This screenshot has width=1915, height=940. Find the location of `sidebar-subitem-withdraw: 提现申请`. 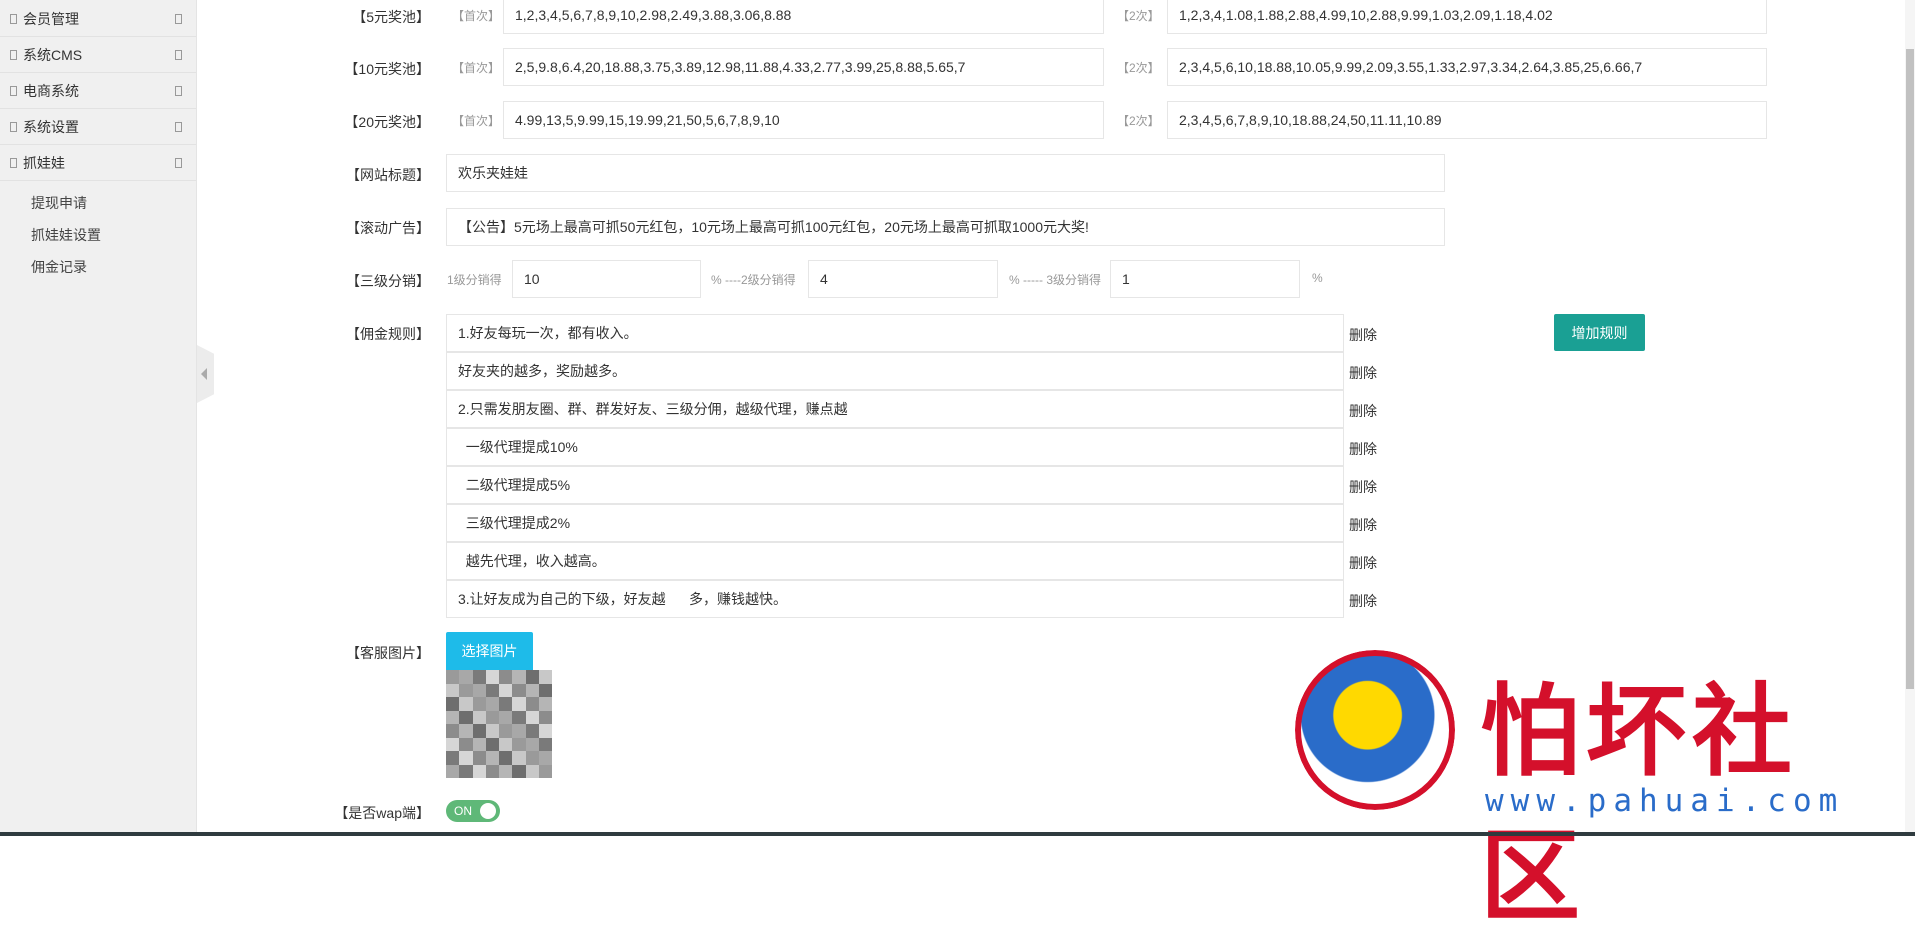

sidebar-subitem-withdraw: 提现申请 is located at coordinates (59, 203).